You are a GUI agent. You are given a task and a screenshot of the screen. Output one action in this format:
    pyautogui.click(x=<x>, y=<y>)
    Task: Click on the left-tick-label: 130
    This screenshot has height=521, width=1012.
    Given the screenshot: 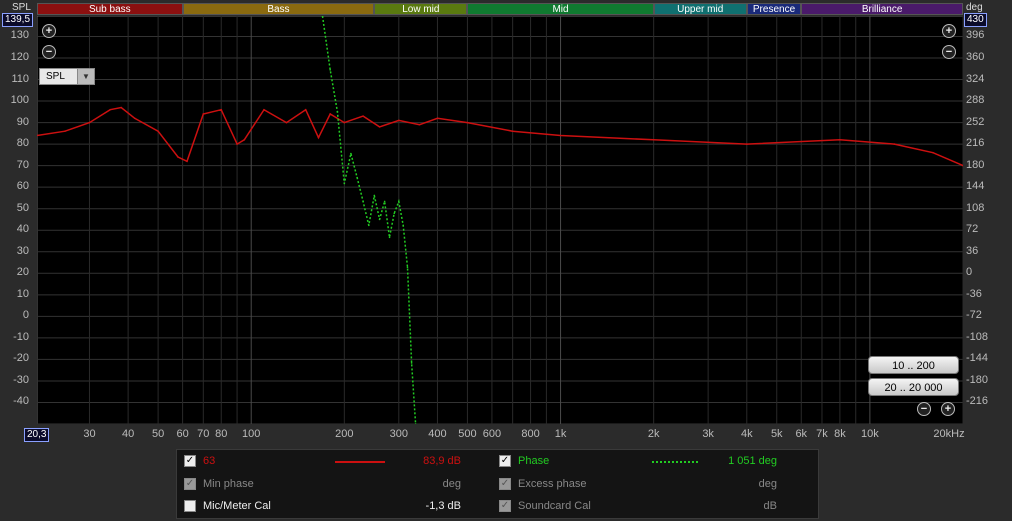 What is the action you would take?
    pyautogui.click(x=19, y=35)
    